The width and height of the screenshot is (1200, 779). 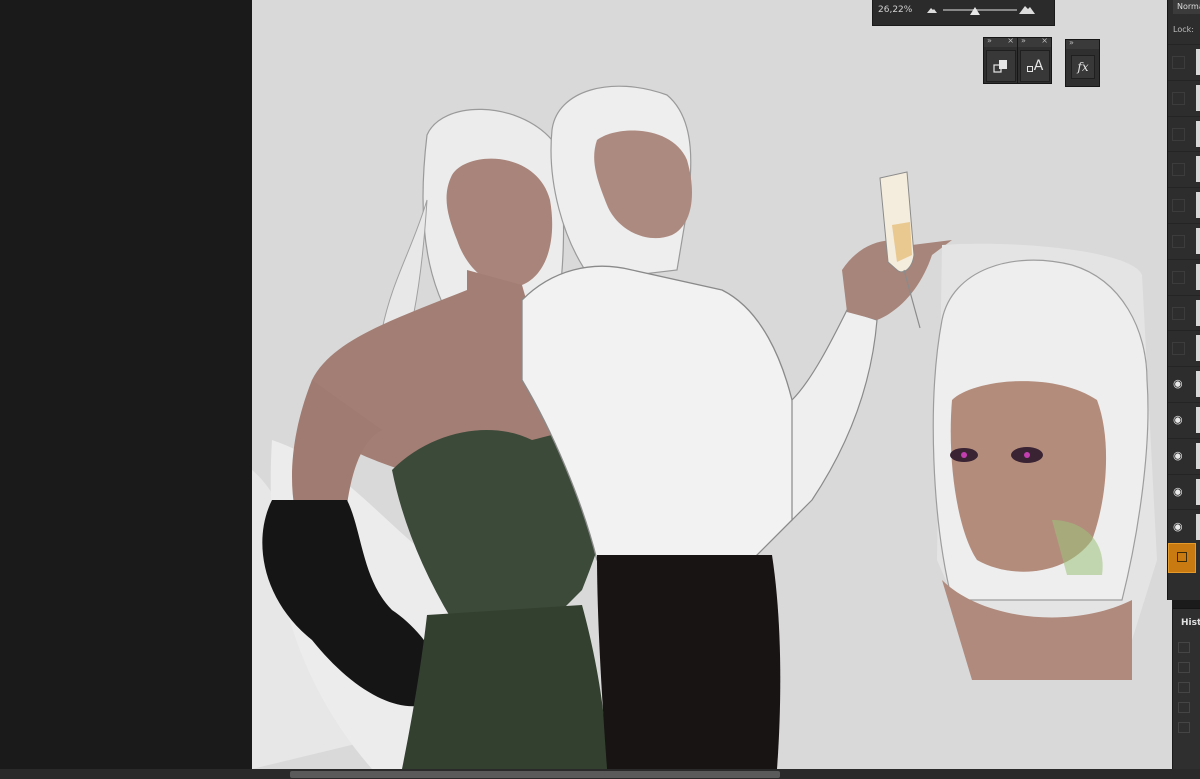 What do you see at coordinates (1186, 7) in the screenshot?
I see `blend-mode-dropdown: Normal` at bounding box center [1186, 7].